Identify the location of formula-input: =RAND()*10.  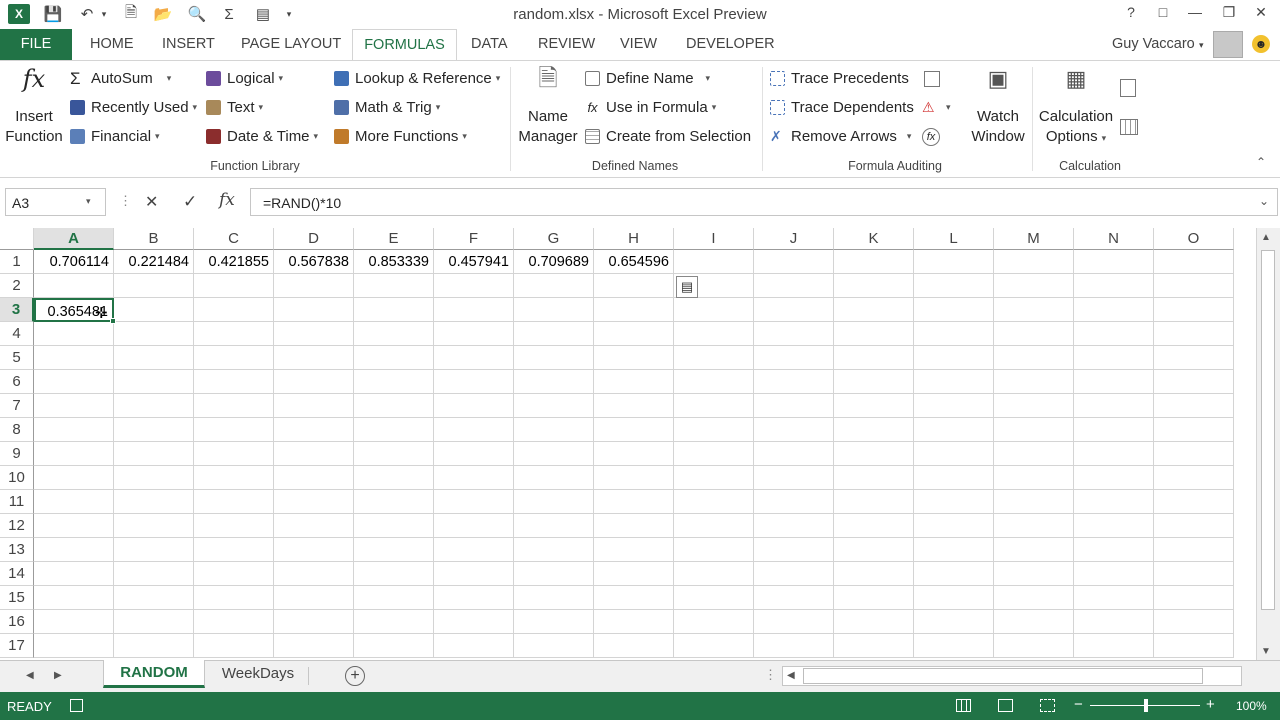
(764, 202).